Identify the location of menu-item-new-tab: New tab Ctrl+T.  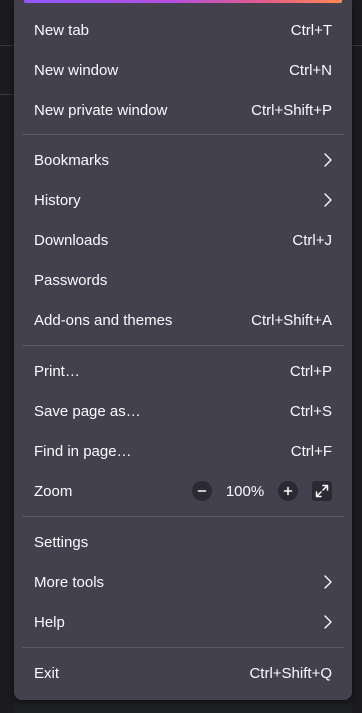
(183, 30).